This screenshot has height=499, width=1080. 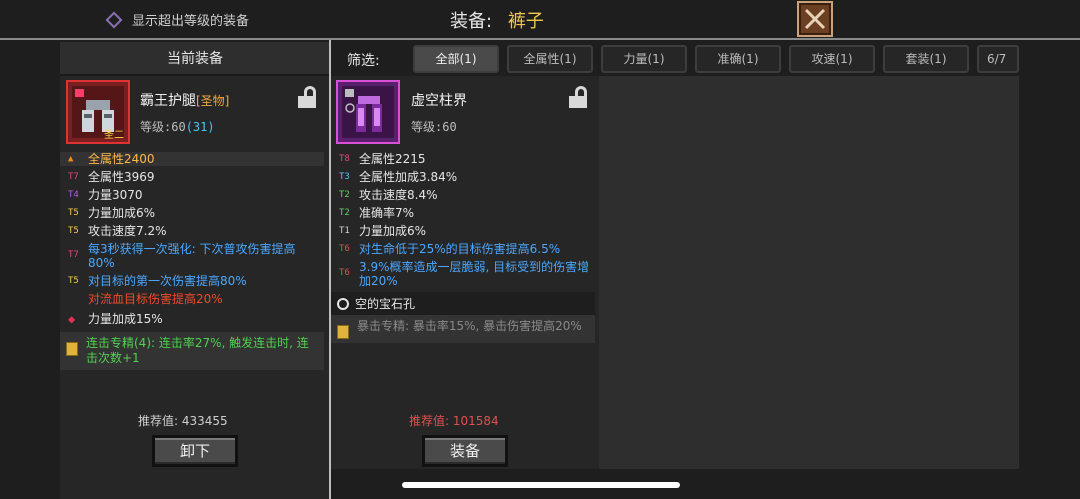 I want to click on flame-icon: ▲, so click(x=71, y=159).